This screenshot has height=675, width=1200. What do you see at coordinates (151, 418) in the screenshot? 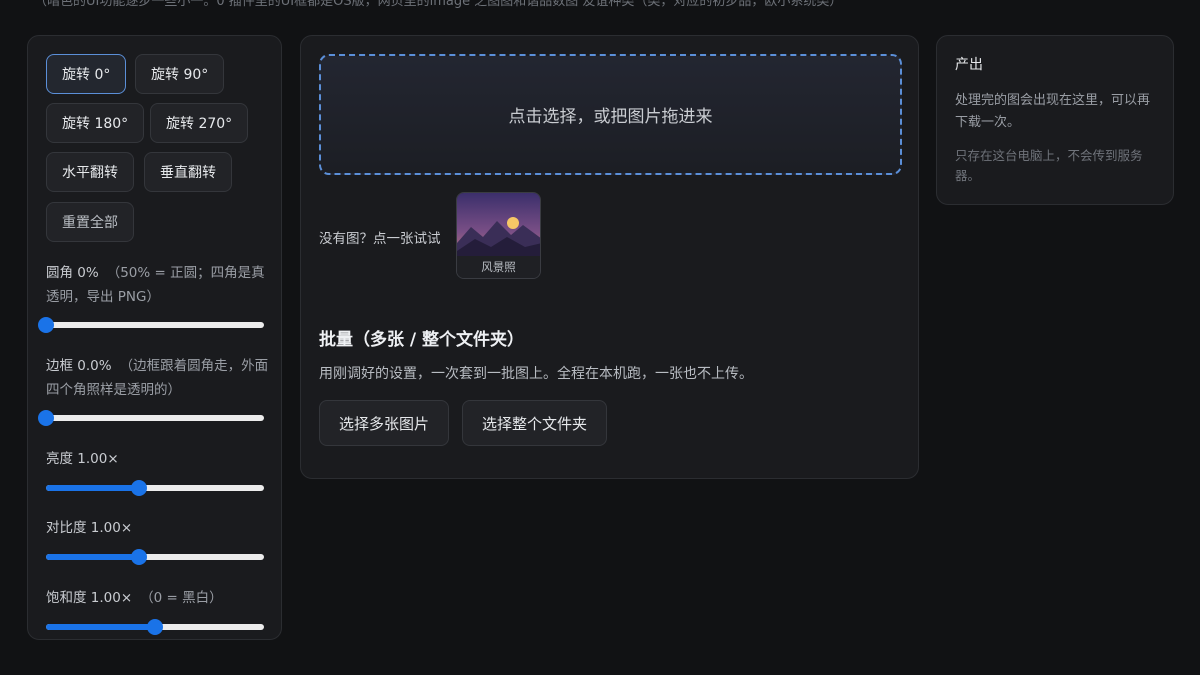
I see `border-slider` at bounding box center [151, 418].